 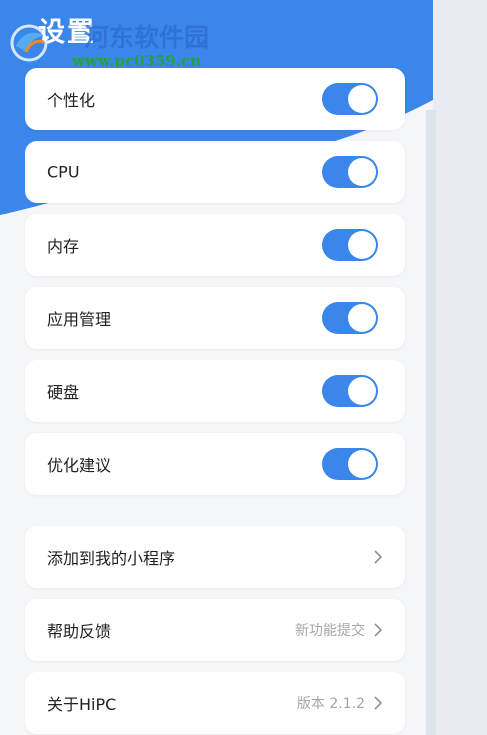 What do you see at coordinates (71, 100) in the screenshot?
I see `setting-label: 个性化` at bounding box center [71, 100].